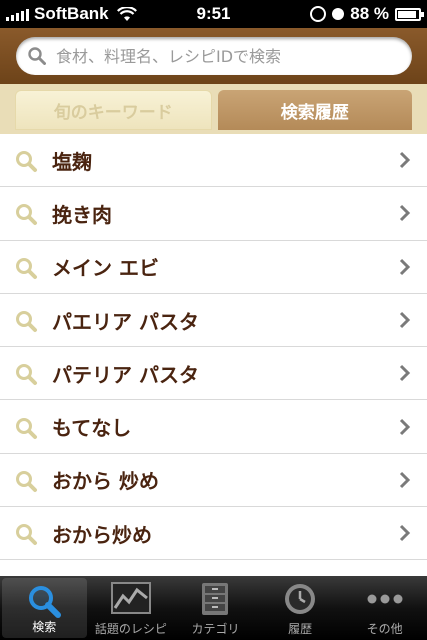 The height and width of the screenshot is (640, 427). Describe the element at coordinates (213, 480) in the screenshot. I see `list-item: おから 炒め` at that location.